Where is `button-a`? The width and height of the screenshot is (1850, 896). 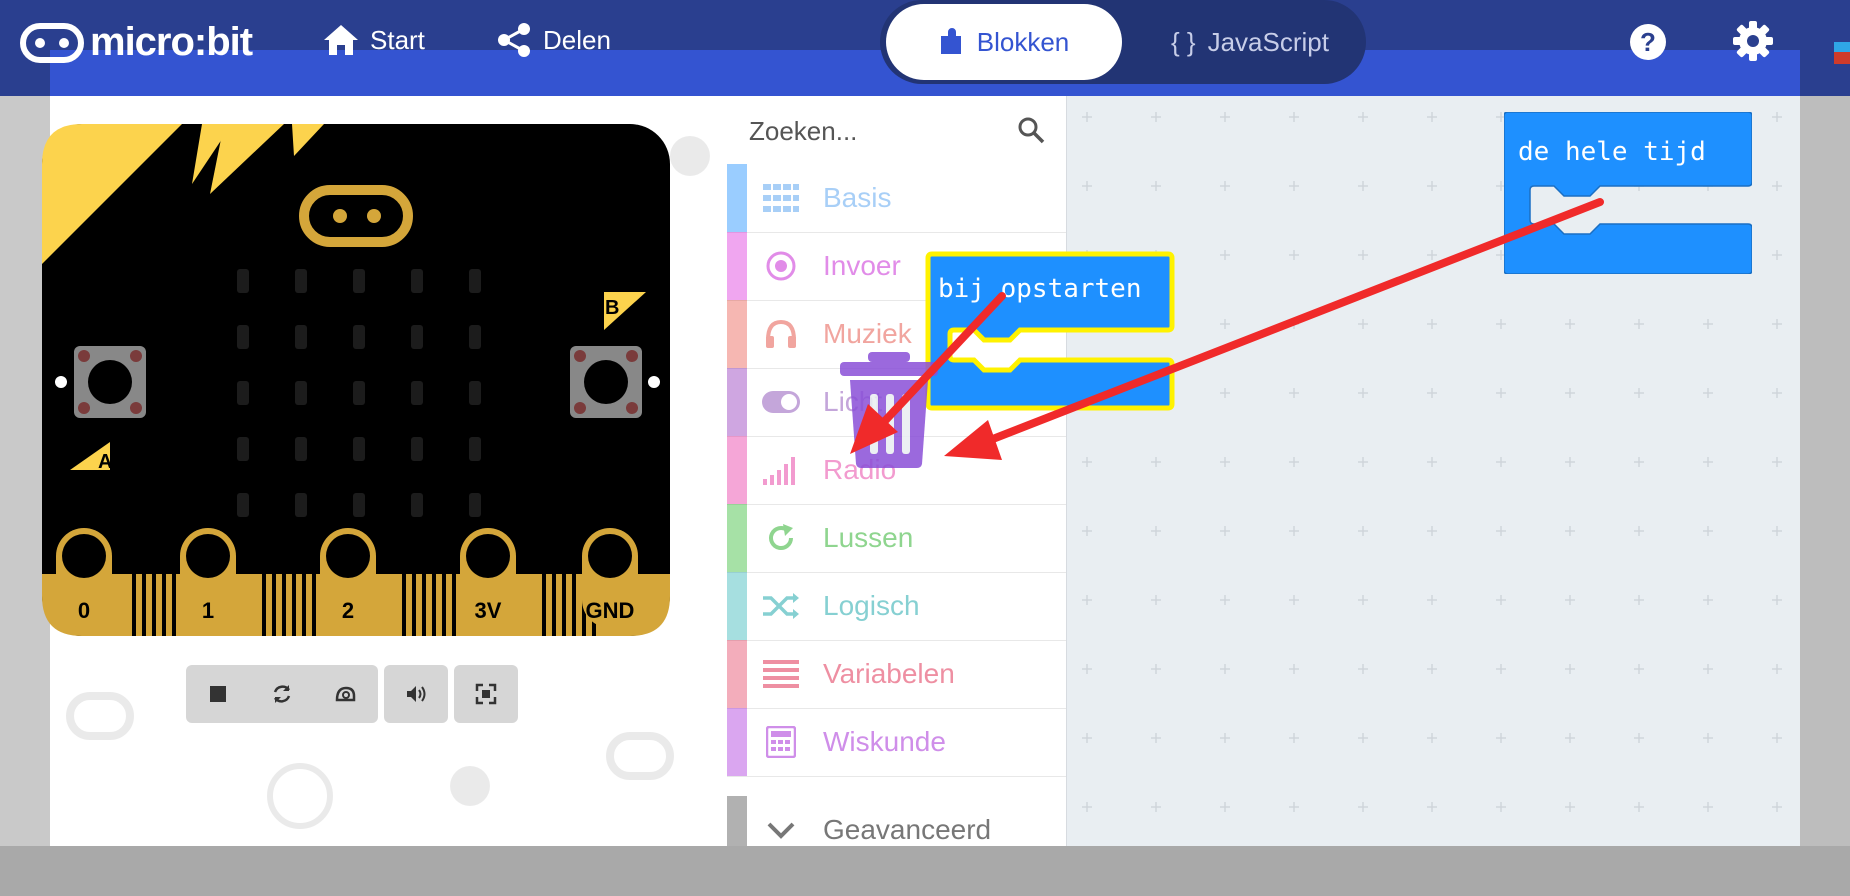 button-a is located at coordinates (110, 382).